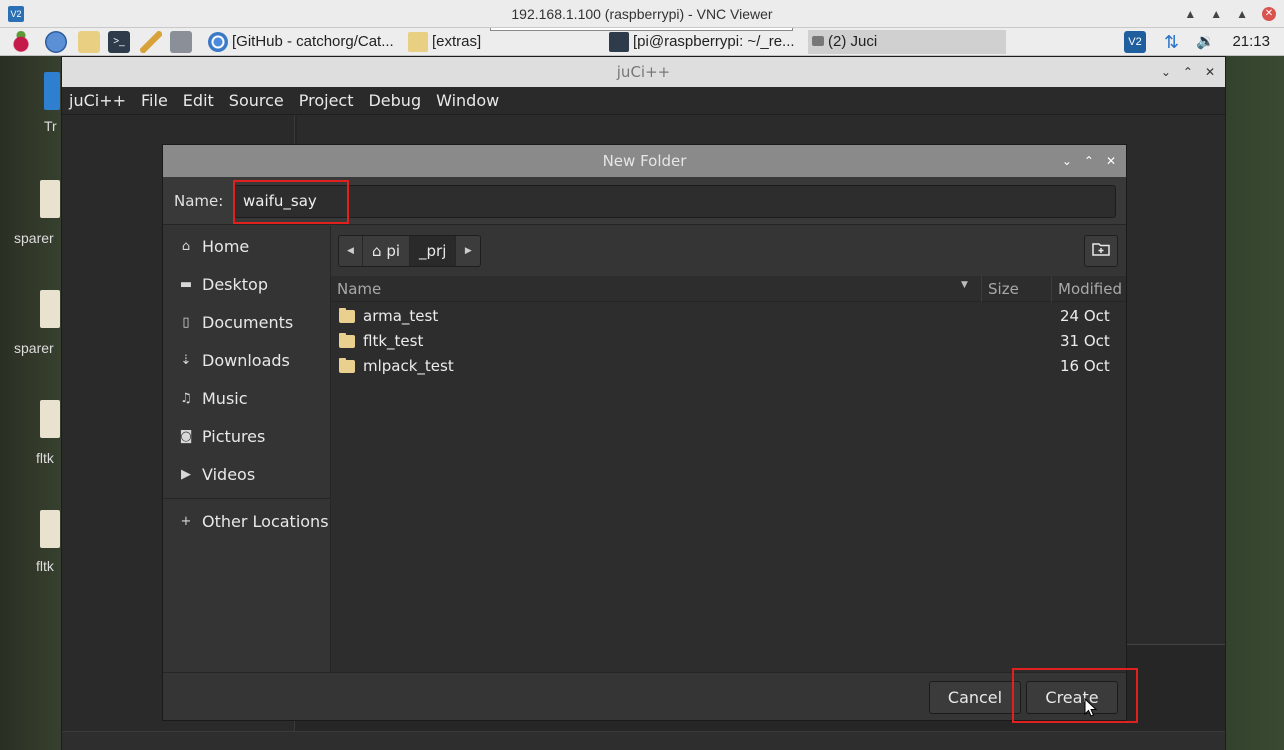 This screenshot has width=1284, height=750. What do you see at coordinates (247, 475) in the screenshot?
I see `place-videos: ▶ Videos` at bounding box center [247, 475].